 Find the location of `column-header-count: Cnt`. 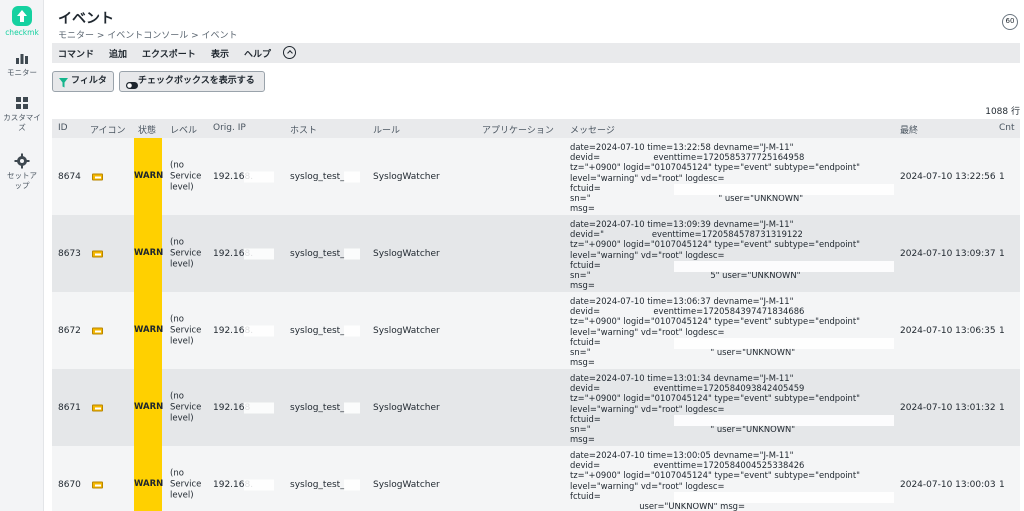

column-header-count: Cnt is located at coordinates (1007, 128).